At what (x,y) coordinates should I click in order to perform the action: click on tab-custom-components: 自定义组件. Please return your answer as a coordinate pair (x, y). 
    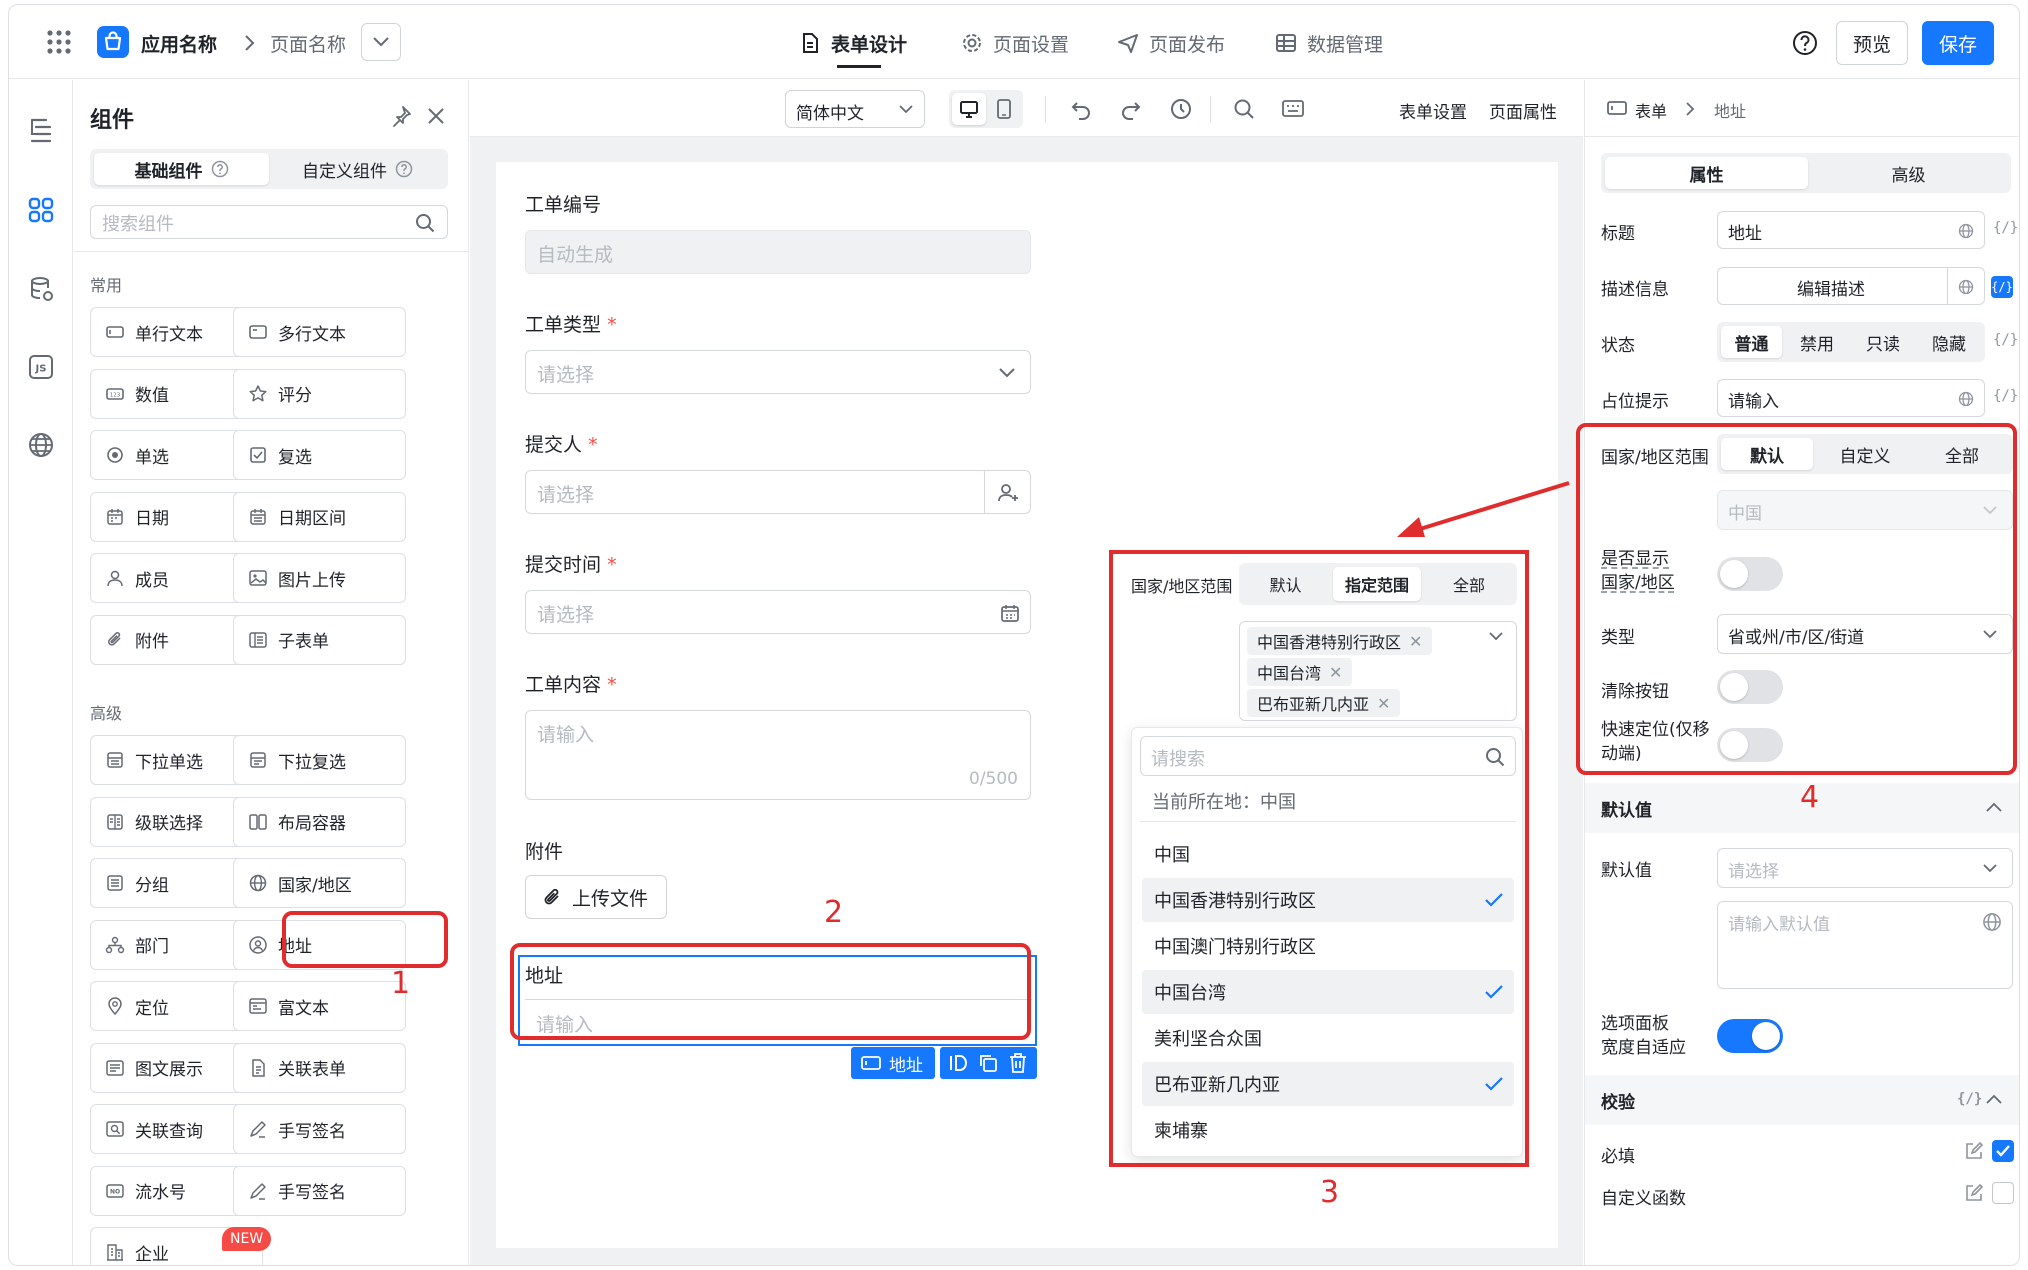
    Looking at the image, I should click on (357, 169).